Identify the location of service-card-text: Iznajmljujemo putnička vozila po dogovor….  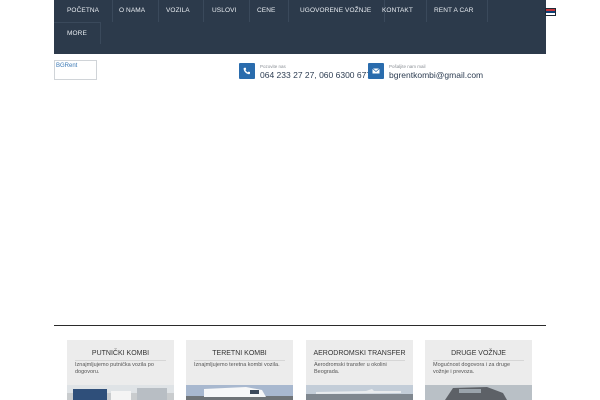
(114, 369).